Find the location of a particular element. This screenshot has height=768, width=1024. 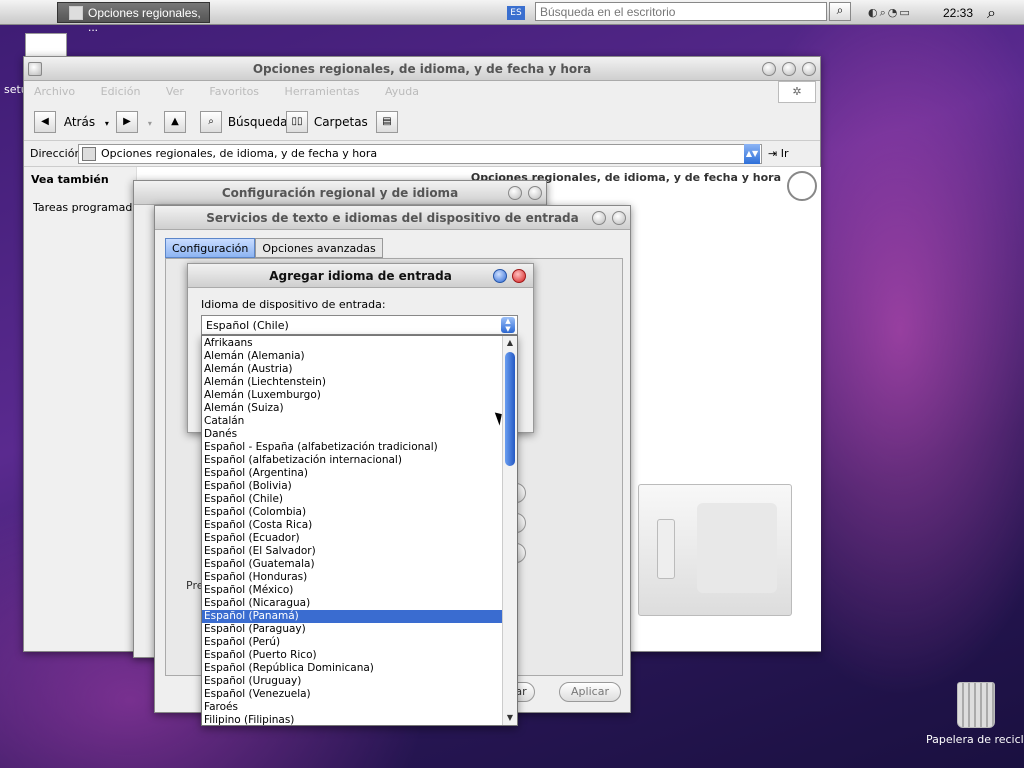

window-menu-icon is located at coordinates (35, 69).